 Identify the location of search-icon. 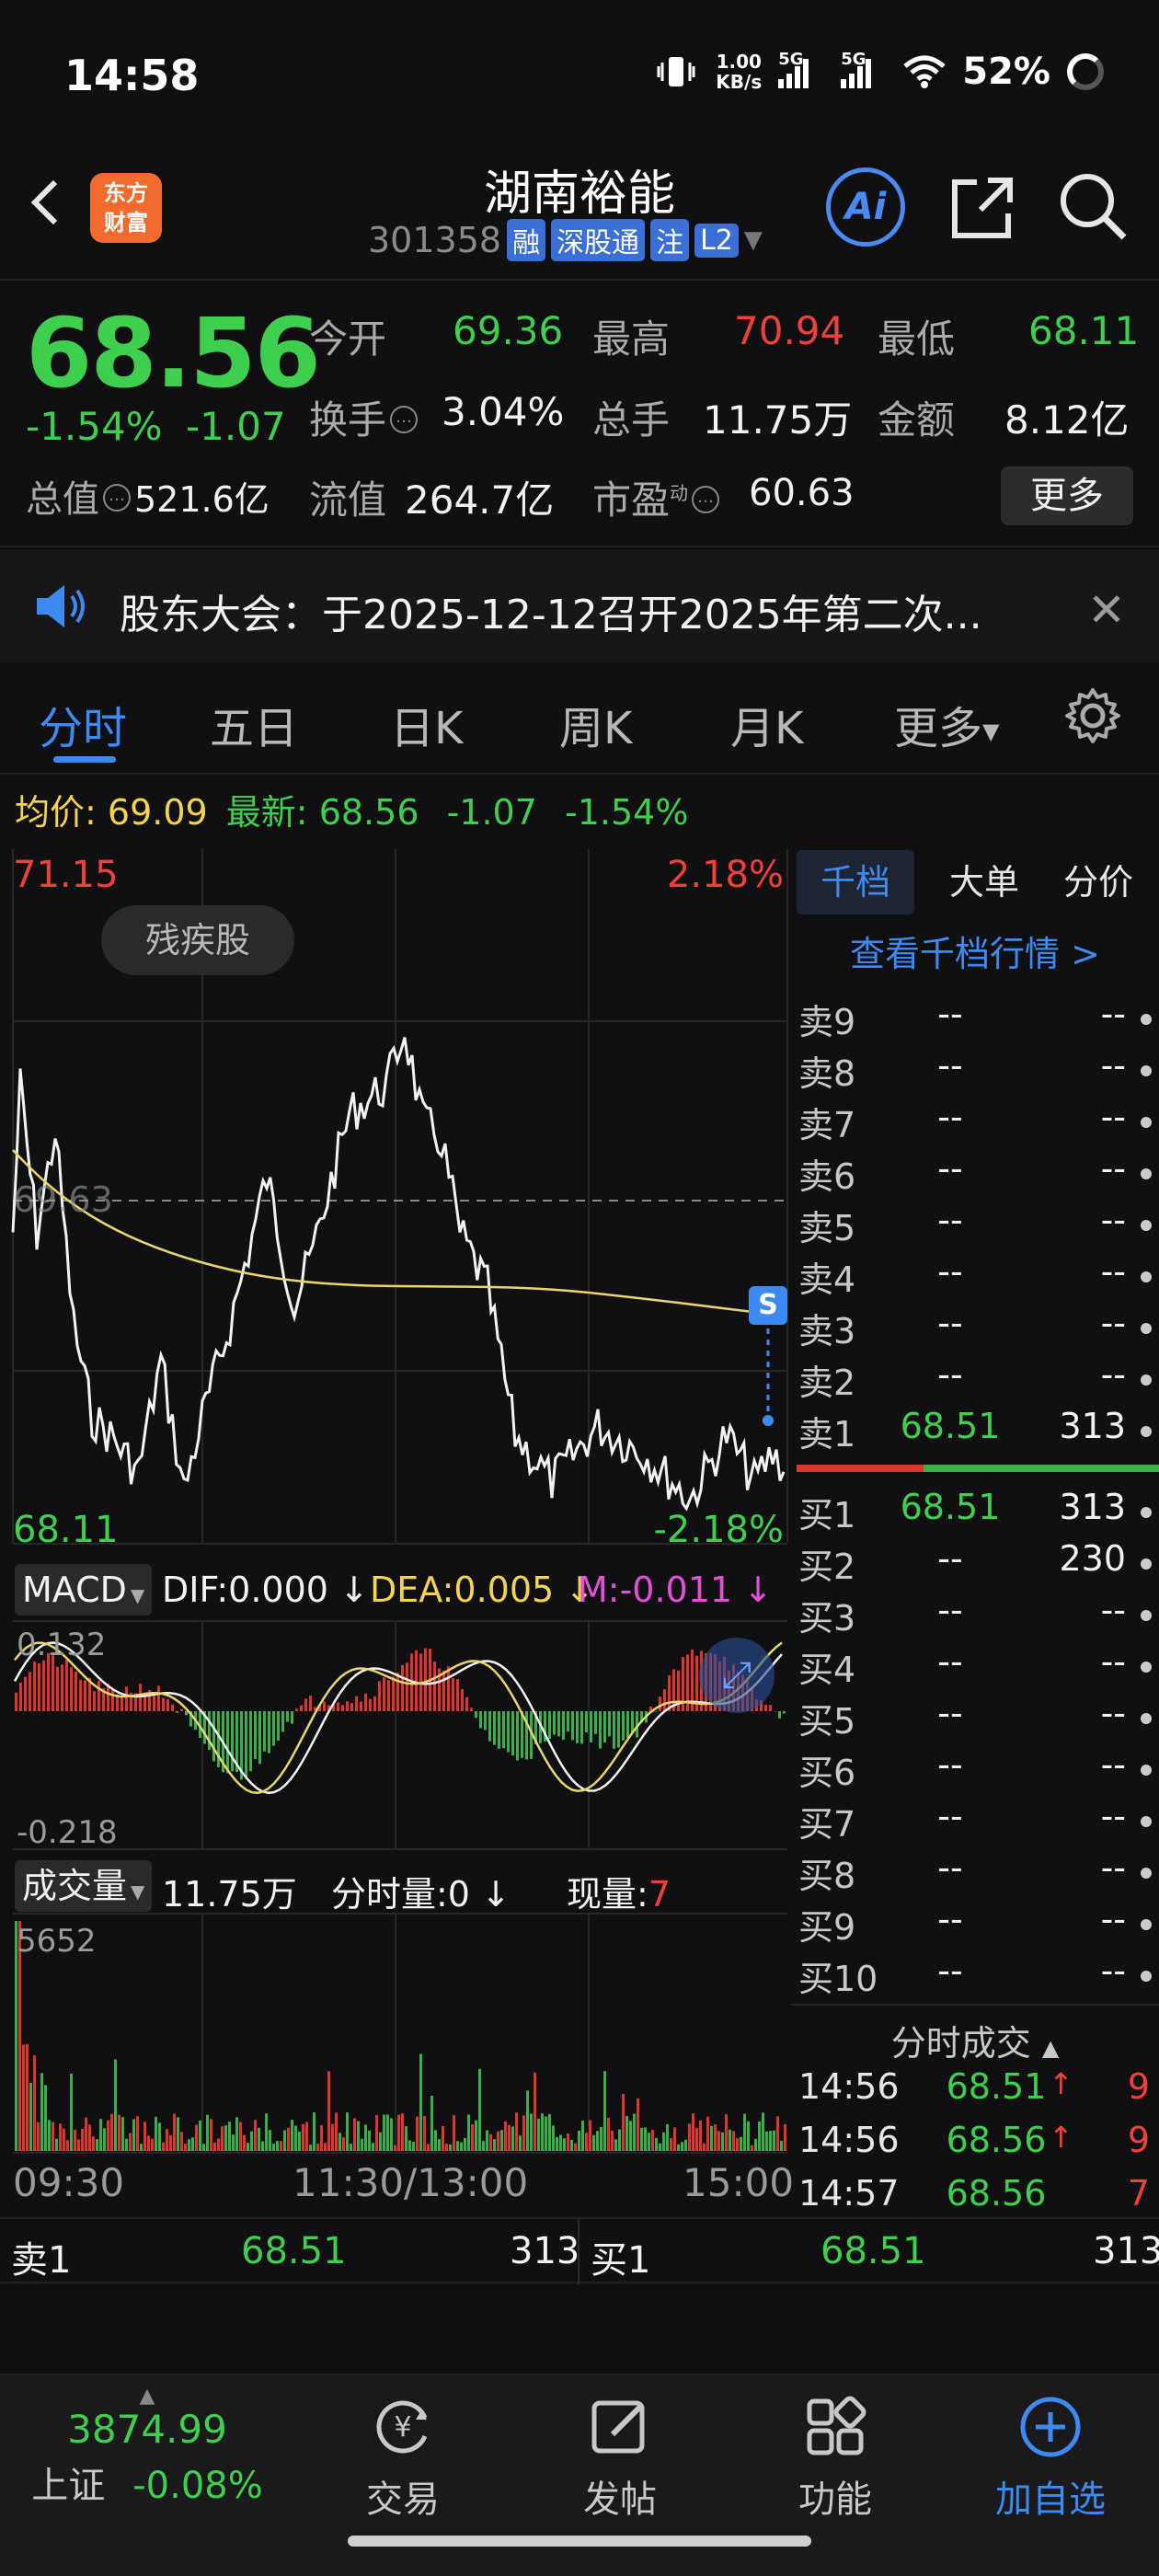
(1093, 206).